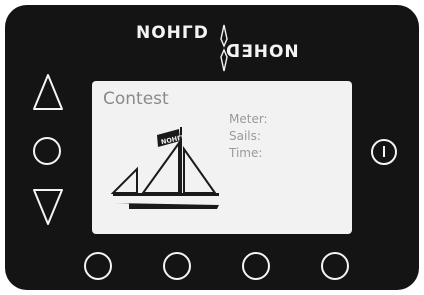 The height and width of the screenshot is (295, 424). I want to click on up-arrow-button, so click(48, 92).